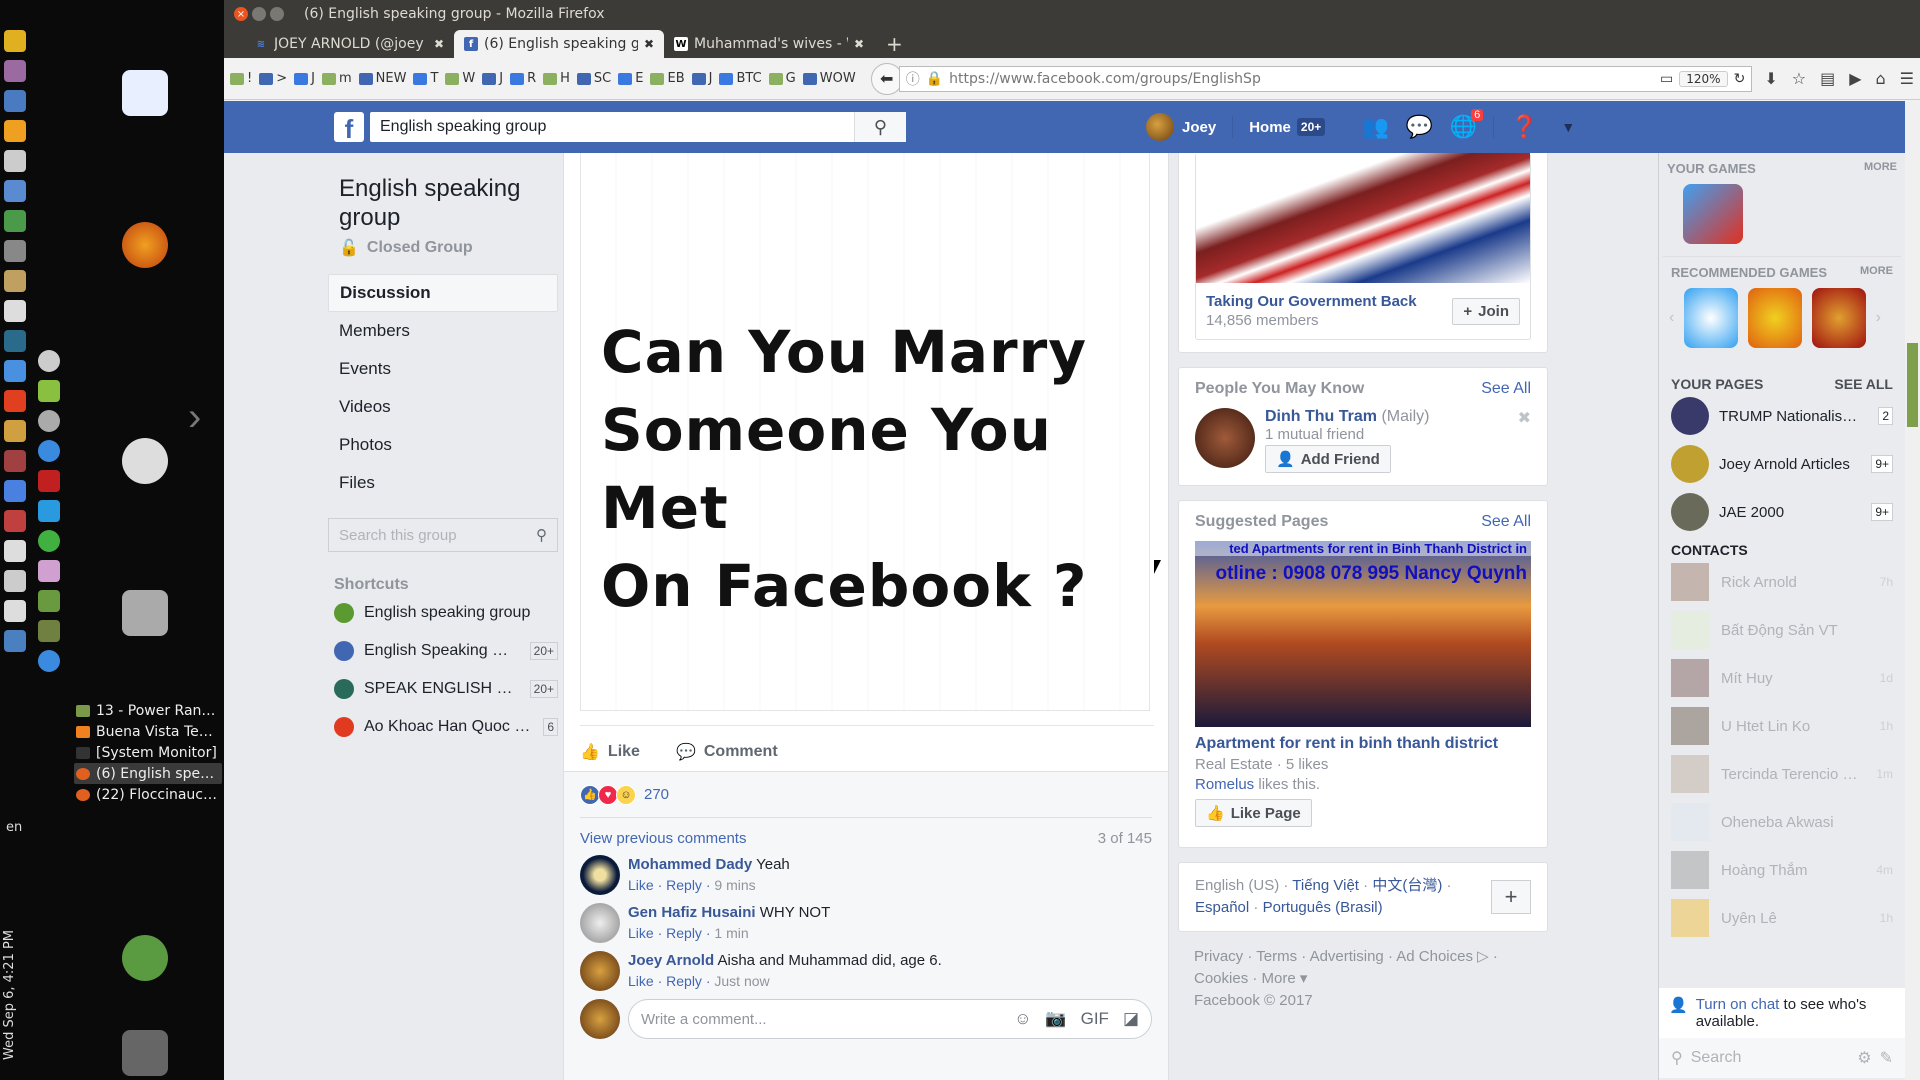  Describe the element at coordinates (443, 293) in the screenshot. I see `group-nav-discussion: Discussion` at that location.